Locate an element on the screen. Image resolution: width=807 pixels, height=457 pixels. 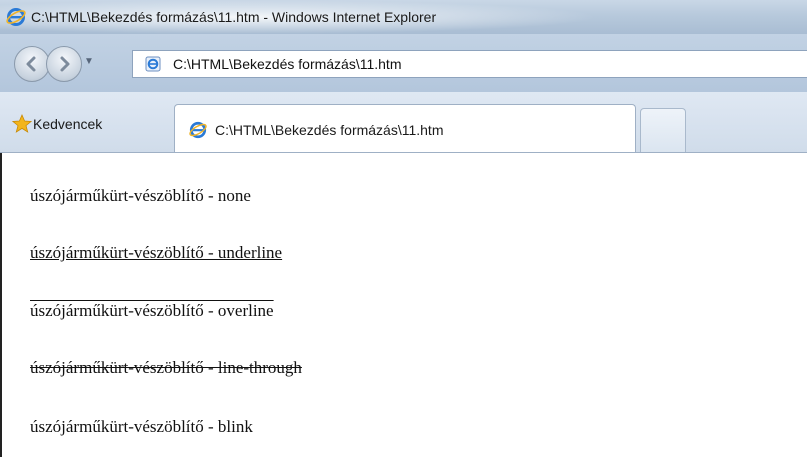
address-bar: C:\HTML\Bekezdés formázás\11.htm is located at coordinates (469, 64).